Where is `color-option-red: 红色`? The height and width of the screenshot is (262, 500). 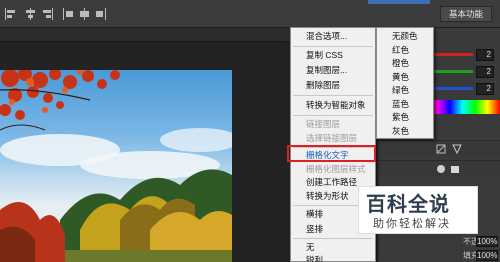
color-option-red: 红色 is located at coordinates (405, 51).